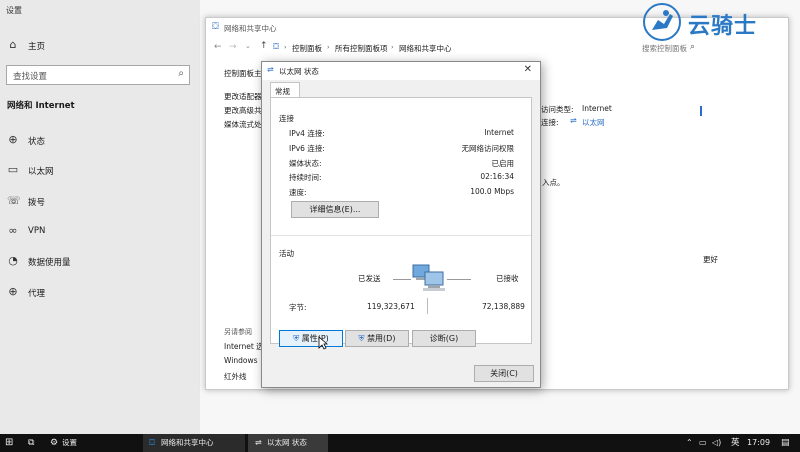 The height and width of the screenshot is (452, 800). Describe the element at coordinates (13, 44) in the screenshot. I see `home-icon: ⌂` at that location.